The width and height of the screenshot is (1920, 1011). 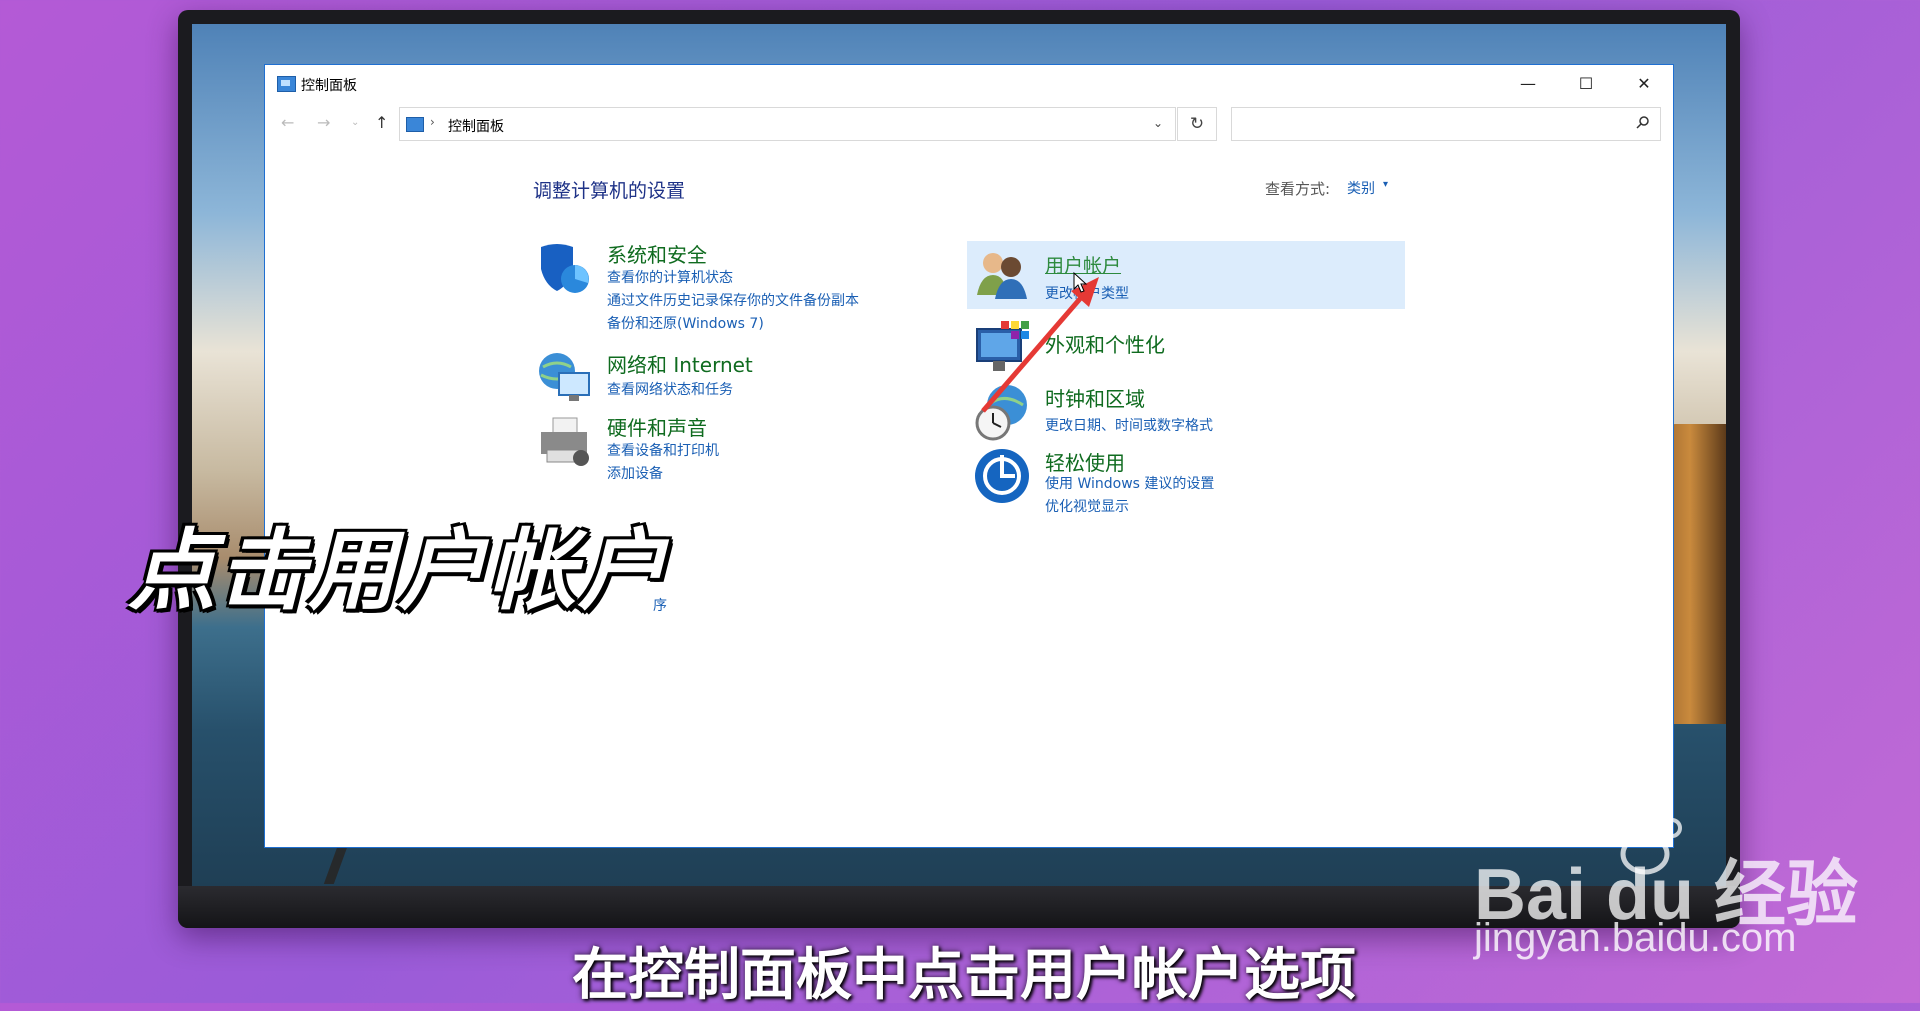 What do you see at coordinates (1129, 483) in the screenshot?
I see `category-link: 使用 Windows 建议的设置` at bounding box center [1129, 483].